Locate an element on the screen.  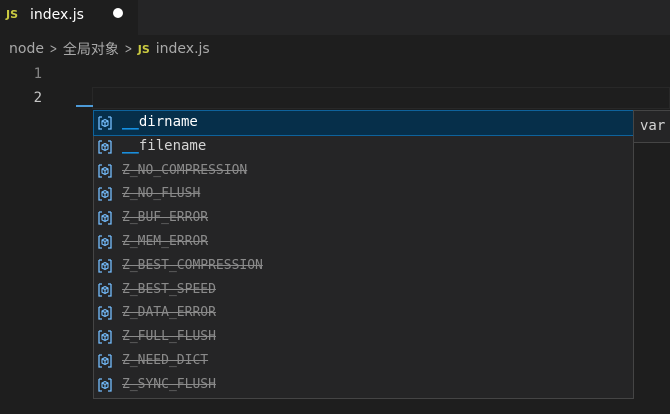
suggest-item-label: Z_FULL_FLUSH is located at coordinates (169, 337).